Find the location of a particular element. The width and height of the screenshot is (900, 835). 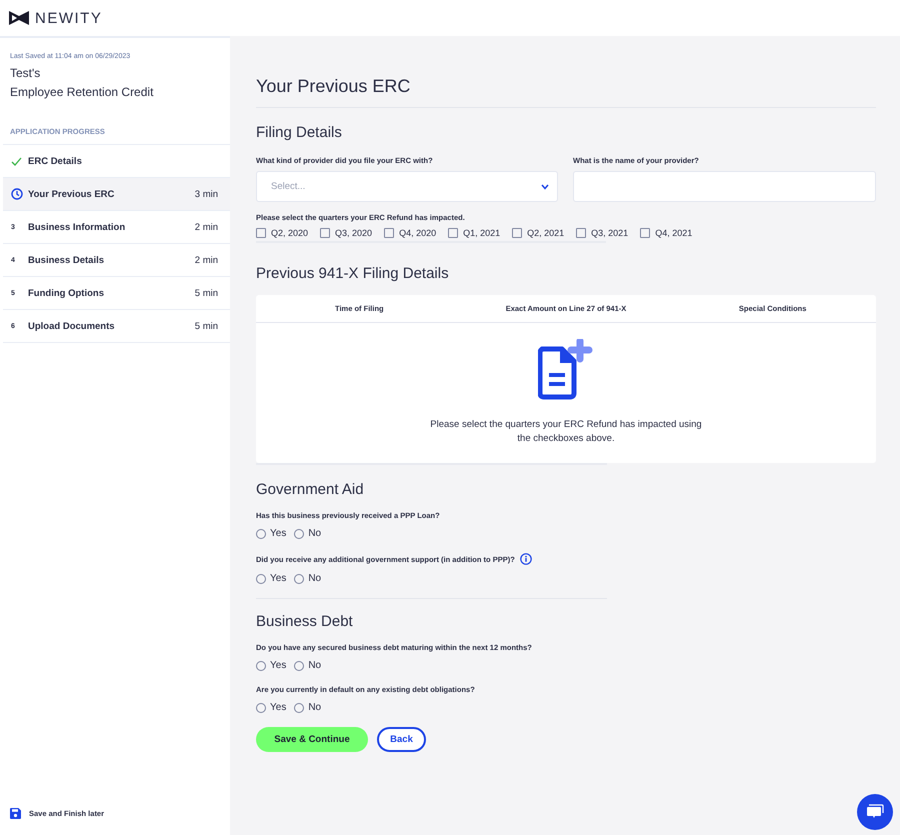

chevron-down-icon is located at coordinates (545, 187).